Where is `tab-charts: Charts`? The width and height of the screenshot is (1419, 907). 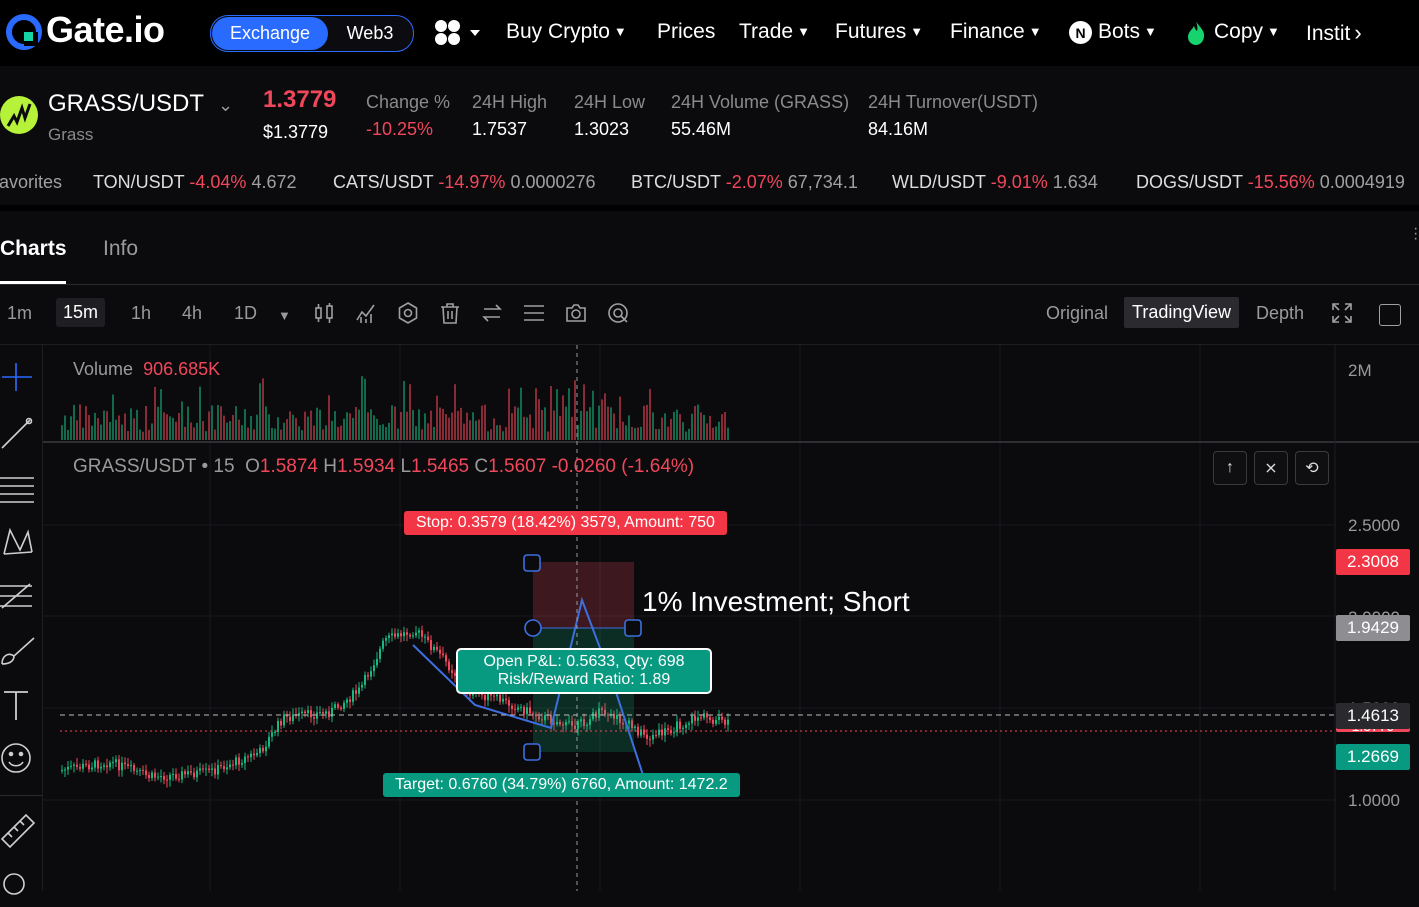 tab-charts: Charts is located at coordinates (33, 249).